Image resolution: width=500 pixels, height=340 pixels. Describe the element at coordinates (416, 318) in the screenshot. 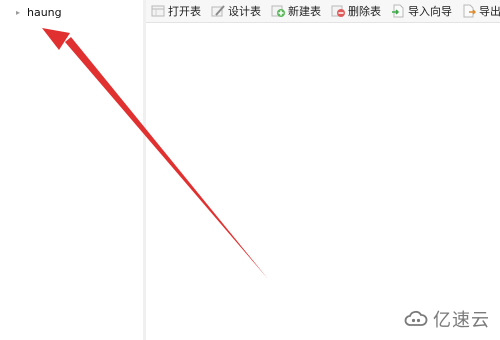

I see `cloud-logo-icon` at that location.